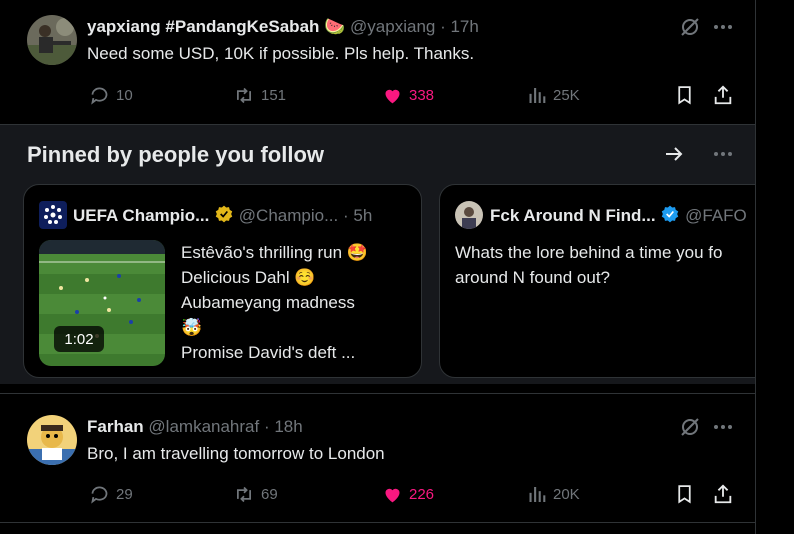  I want to click on card-text-line: around N found out?, so click(533, 277).